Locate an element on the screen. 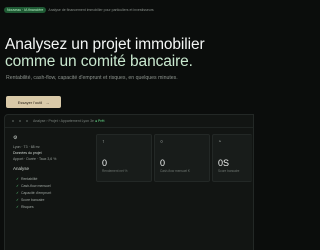 The height and width of the screenshot is (250, 320). sidebar-project-params: Apport · Durée · Taux 3,6 % is located at coordinates (35, 159).